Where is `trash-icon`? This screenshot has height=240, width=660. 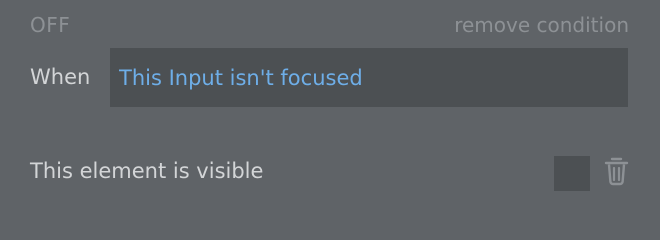 trash-icon is located at coordinates (616, 171).